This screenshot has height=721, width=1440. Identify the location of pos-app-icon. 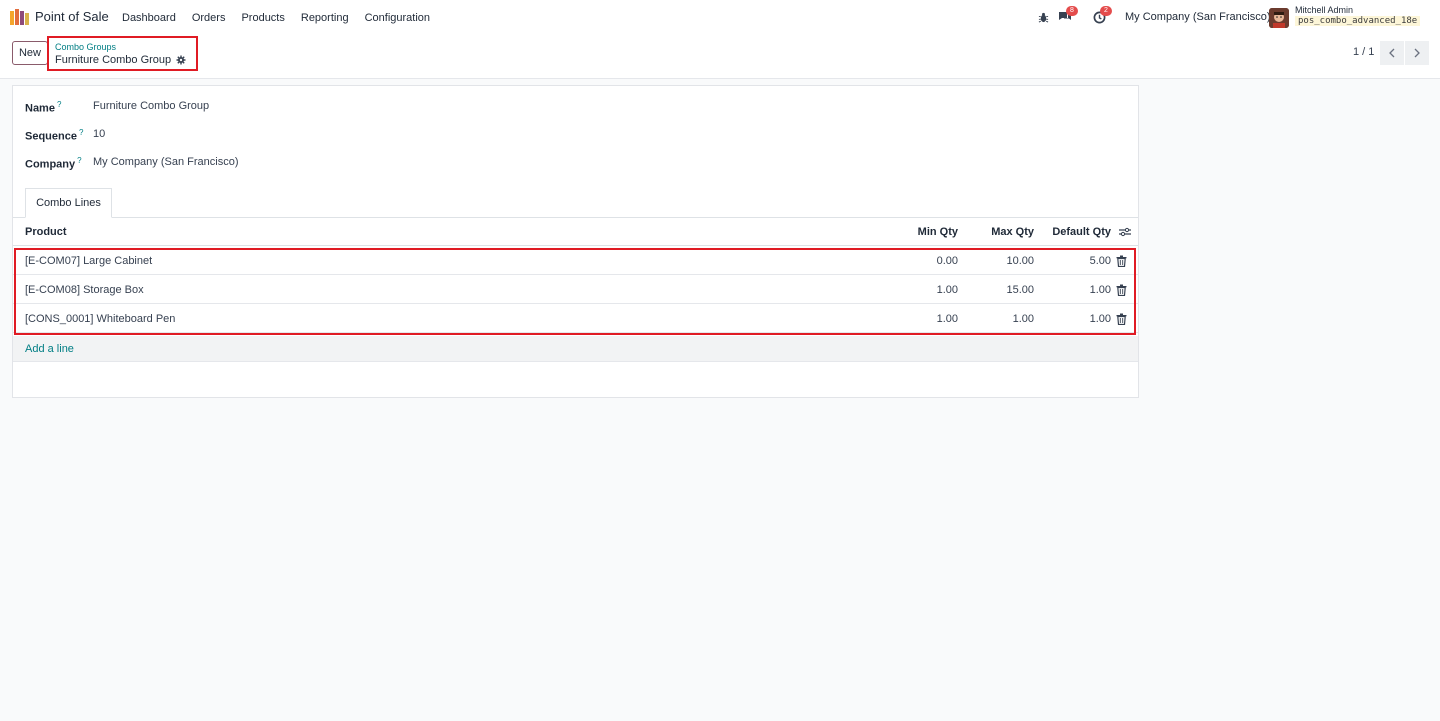
(20, 17).